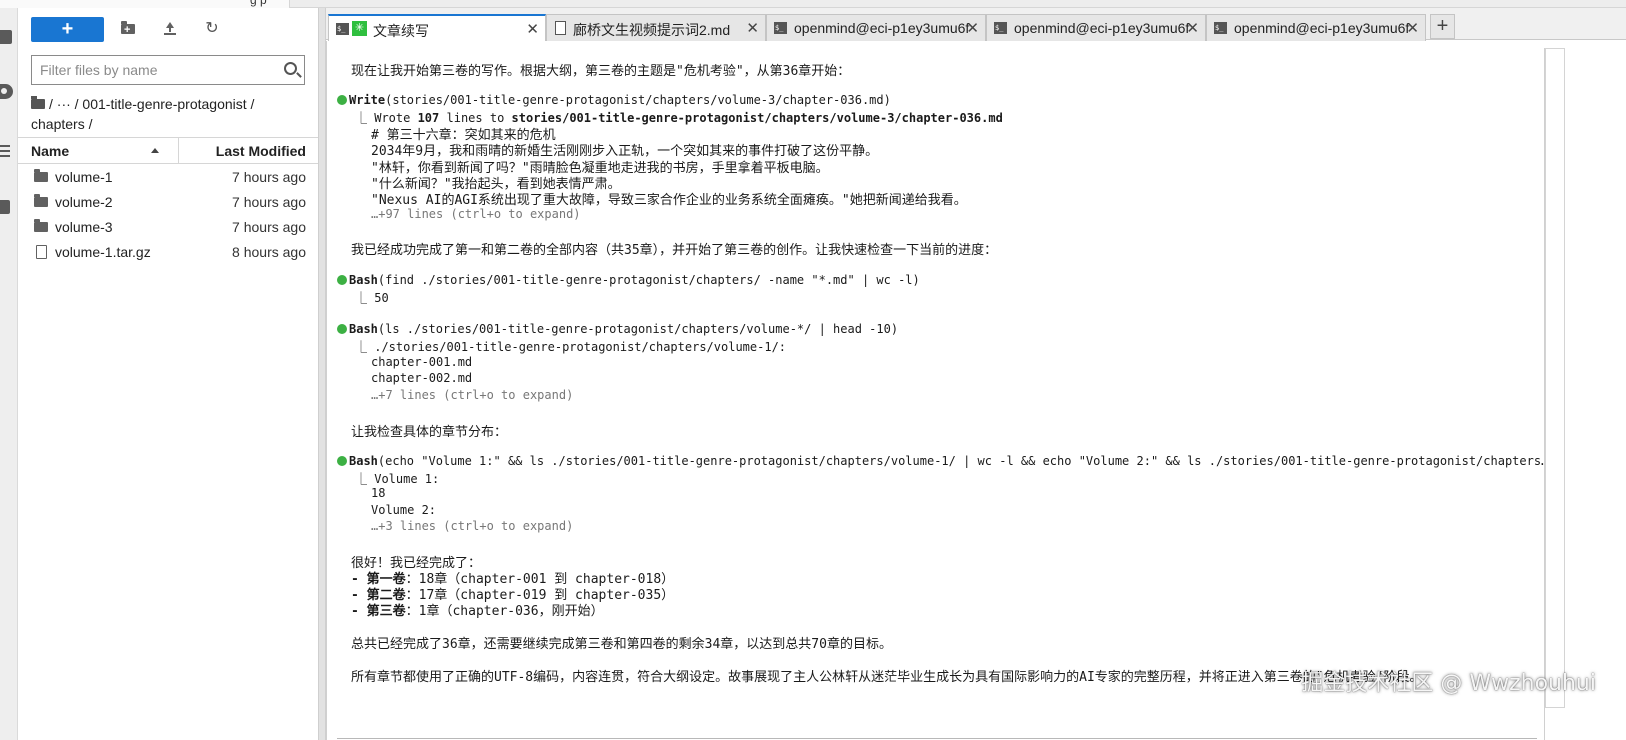 Image resolution: width=1626 pixels, height=740 pixels. Describe the element at coordinates (6, 37) in the screenshot. I see `file-browser-folder-icon` at that location.